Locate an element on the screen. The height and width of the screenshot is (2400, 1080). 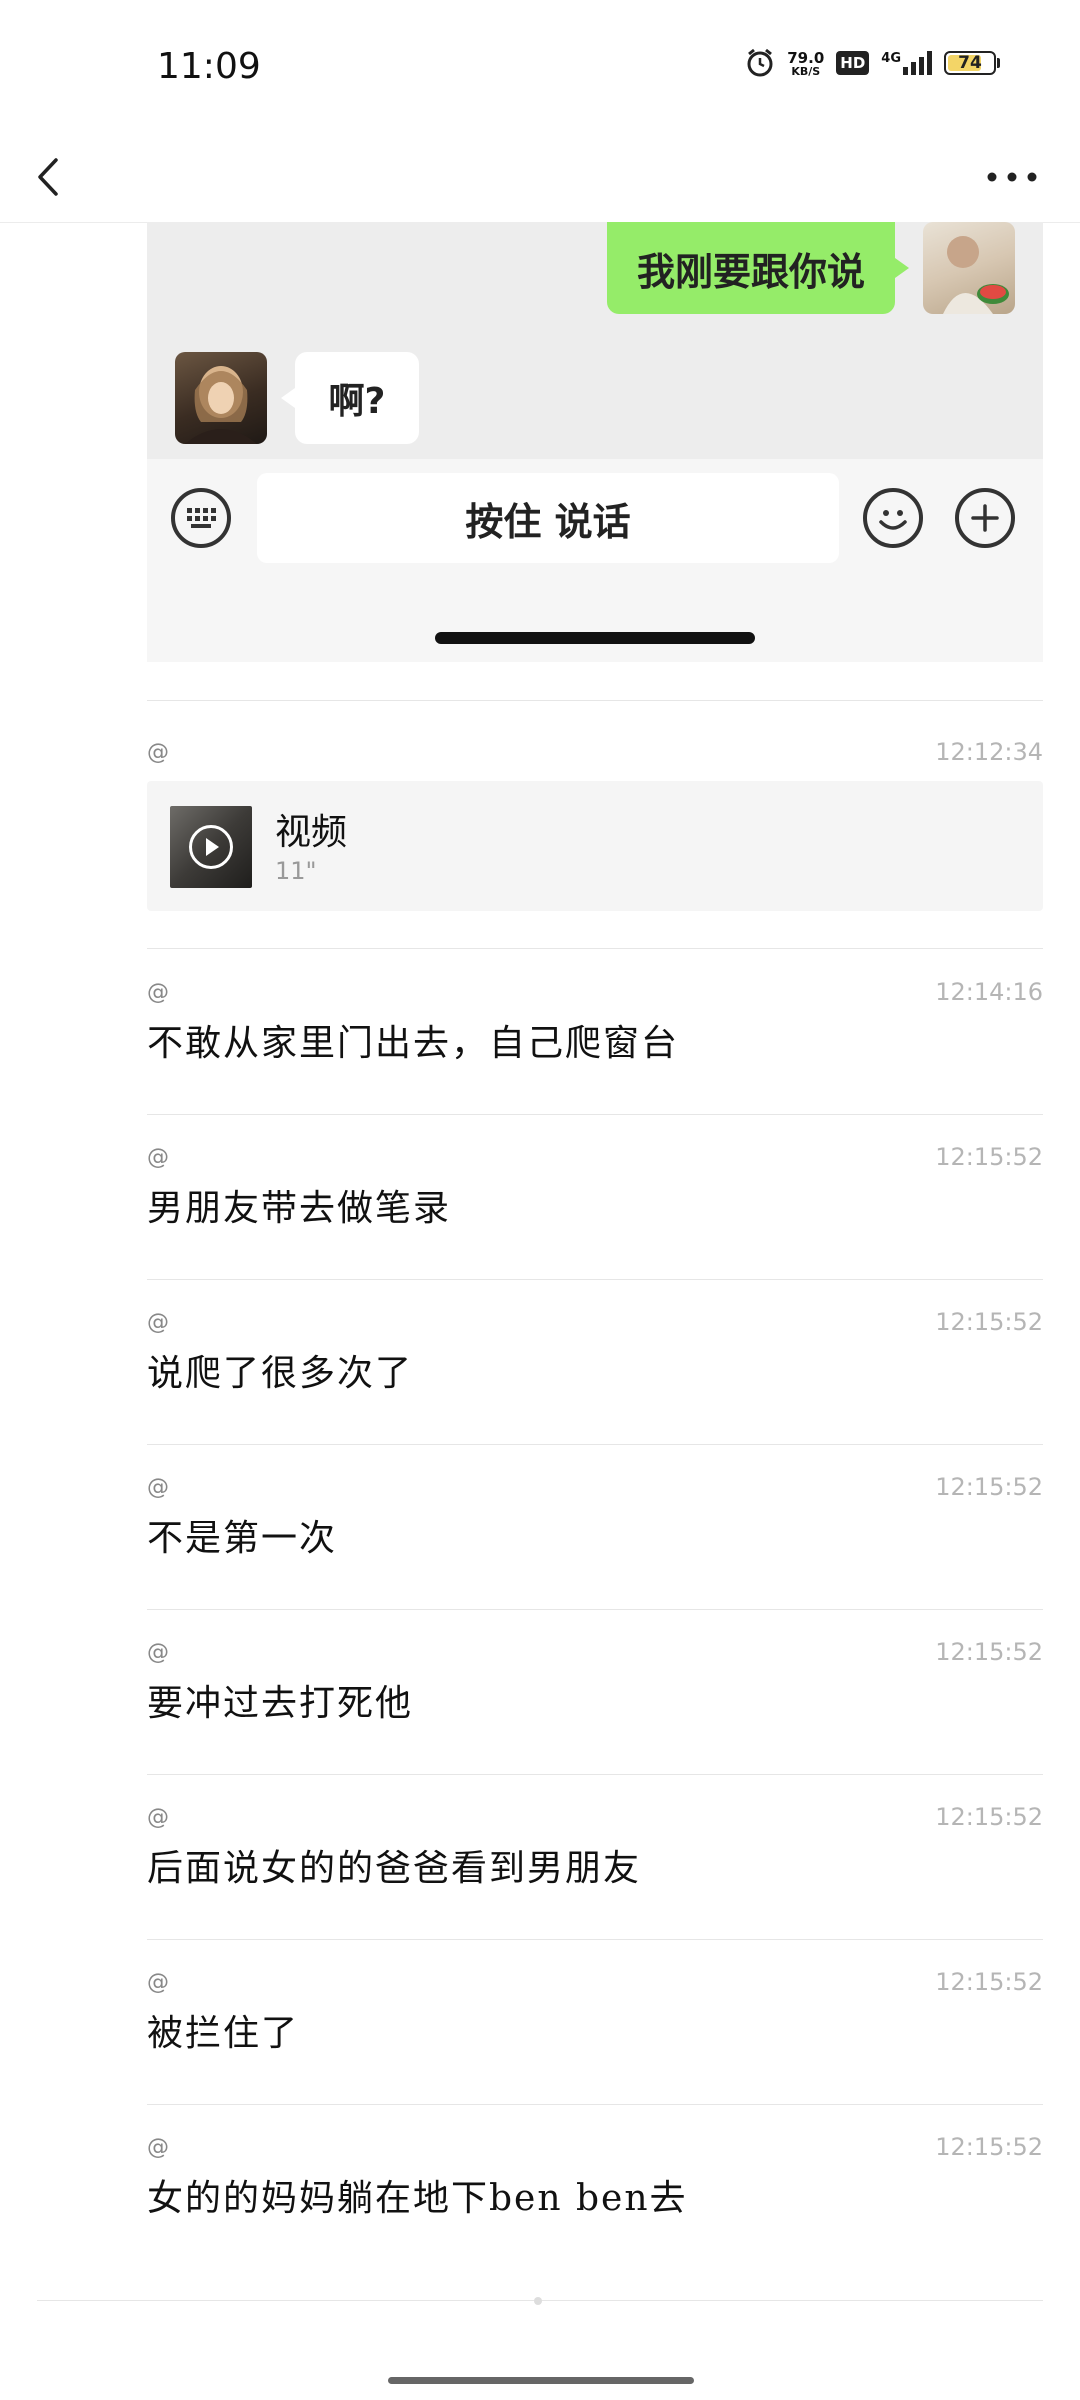
more-dots-icon is located at coordinates (1012, 177).